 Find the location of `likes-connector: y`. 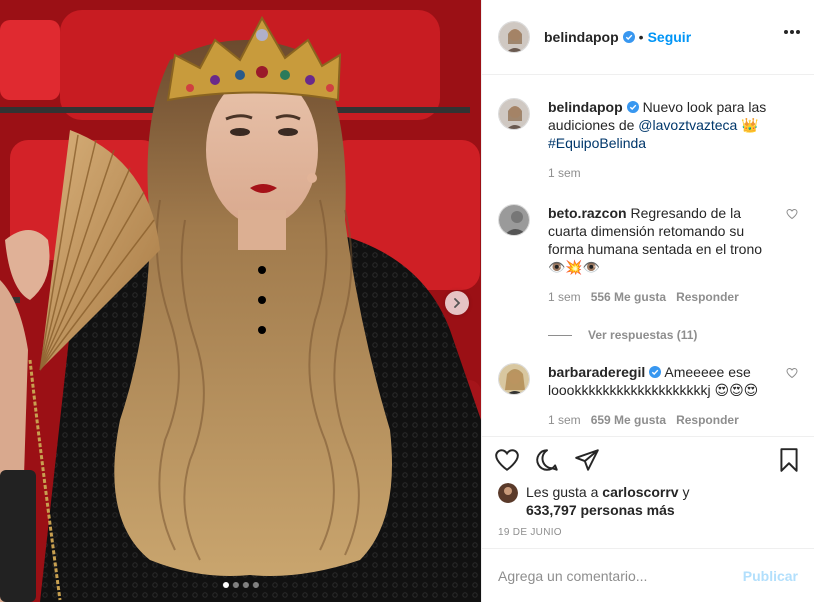

likes-connector: y is located at coordinates (684, 492).